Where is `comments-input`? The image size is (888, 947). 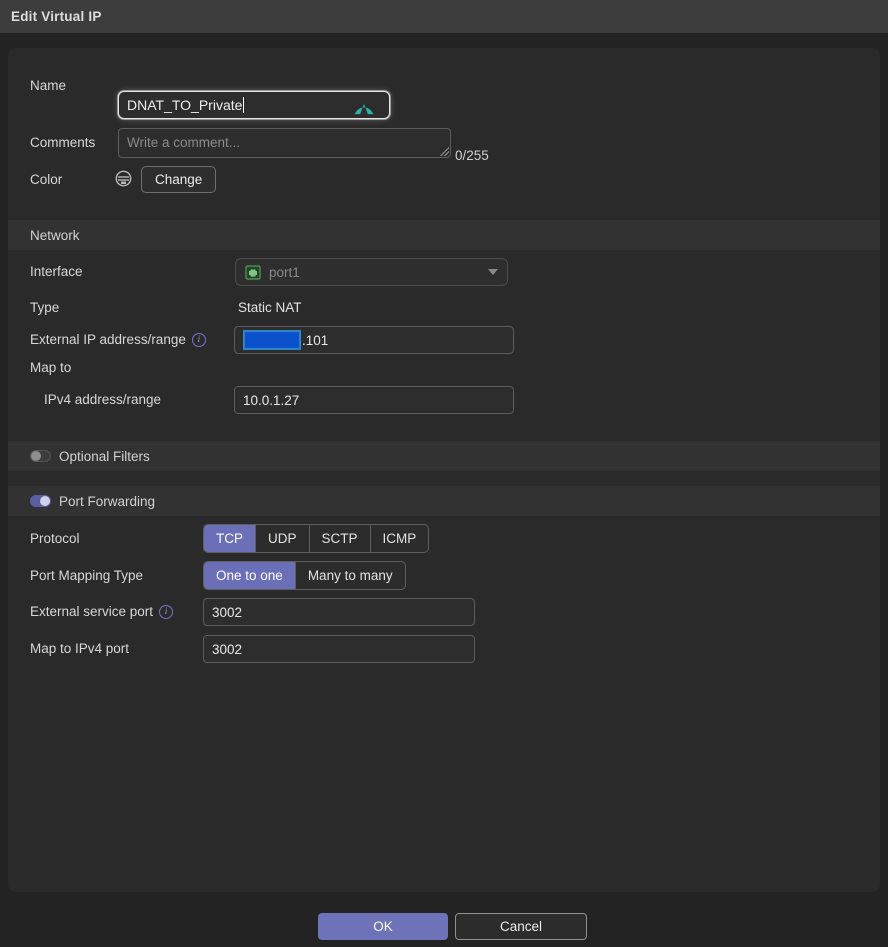 comments-input is located at coordinates (284, 143).